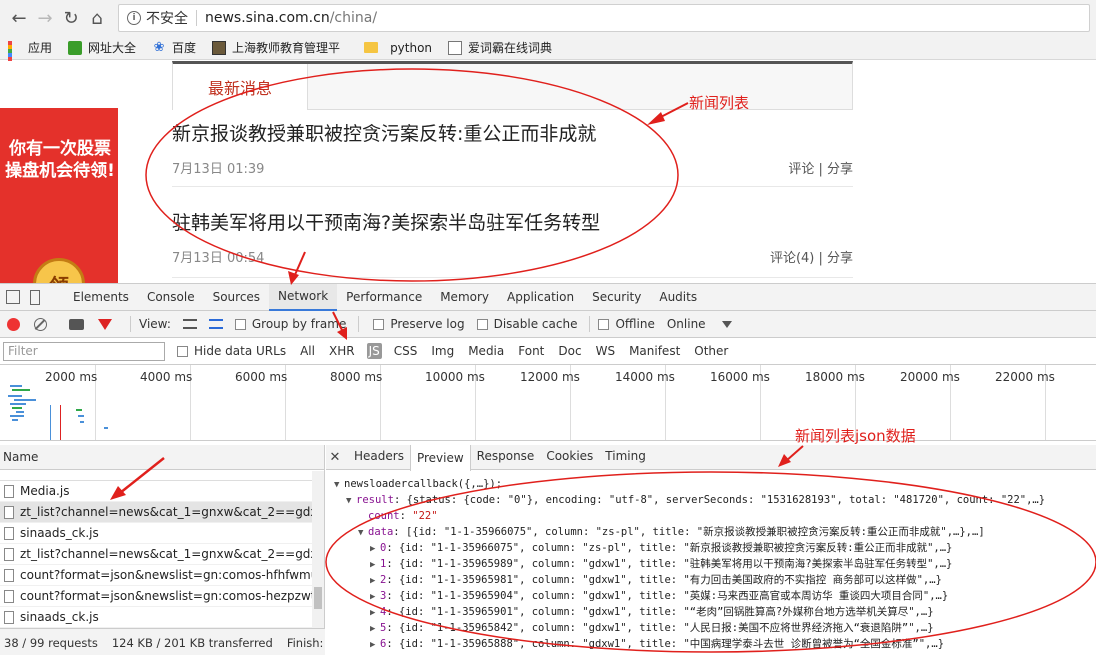 This screenshot has height=655, width=1096. What do you see at coordinates (101, 297) in the screenshot?
I see `tab-elements: Elements` at bounding box center [101, 297].